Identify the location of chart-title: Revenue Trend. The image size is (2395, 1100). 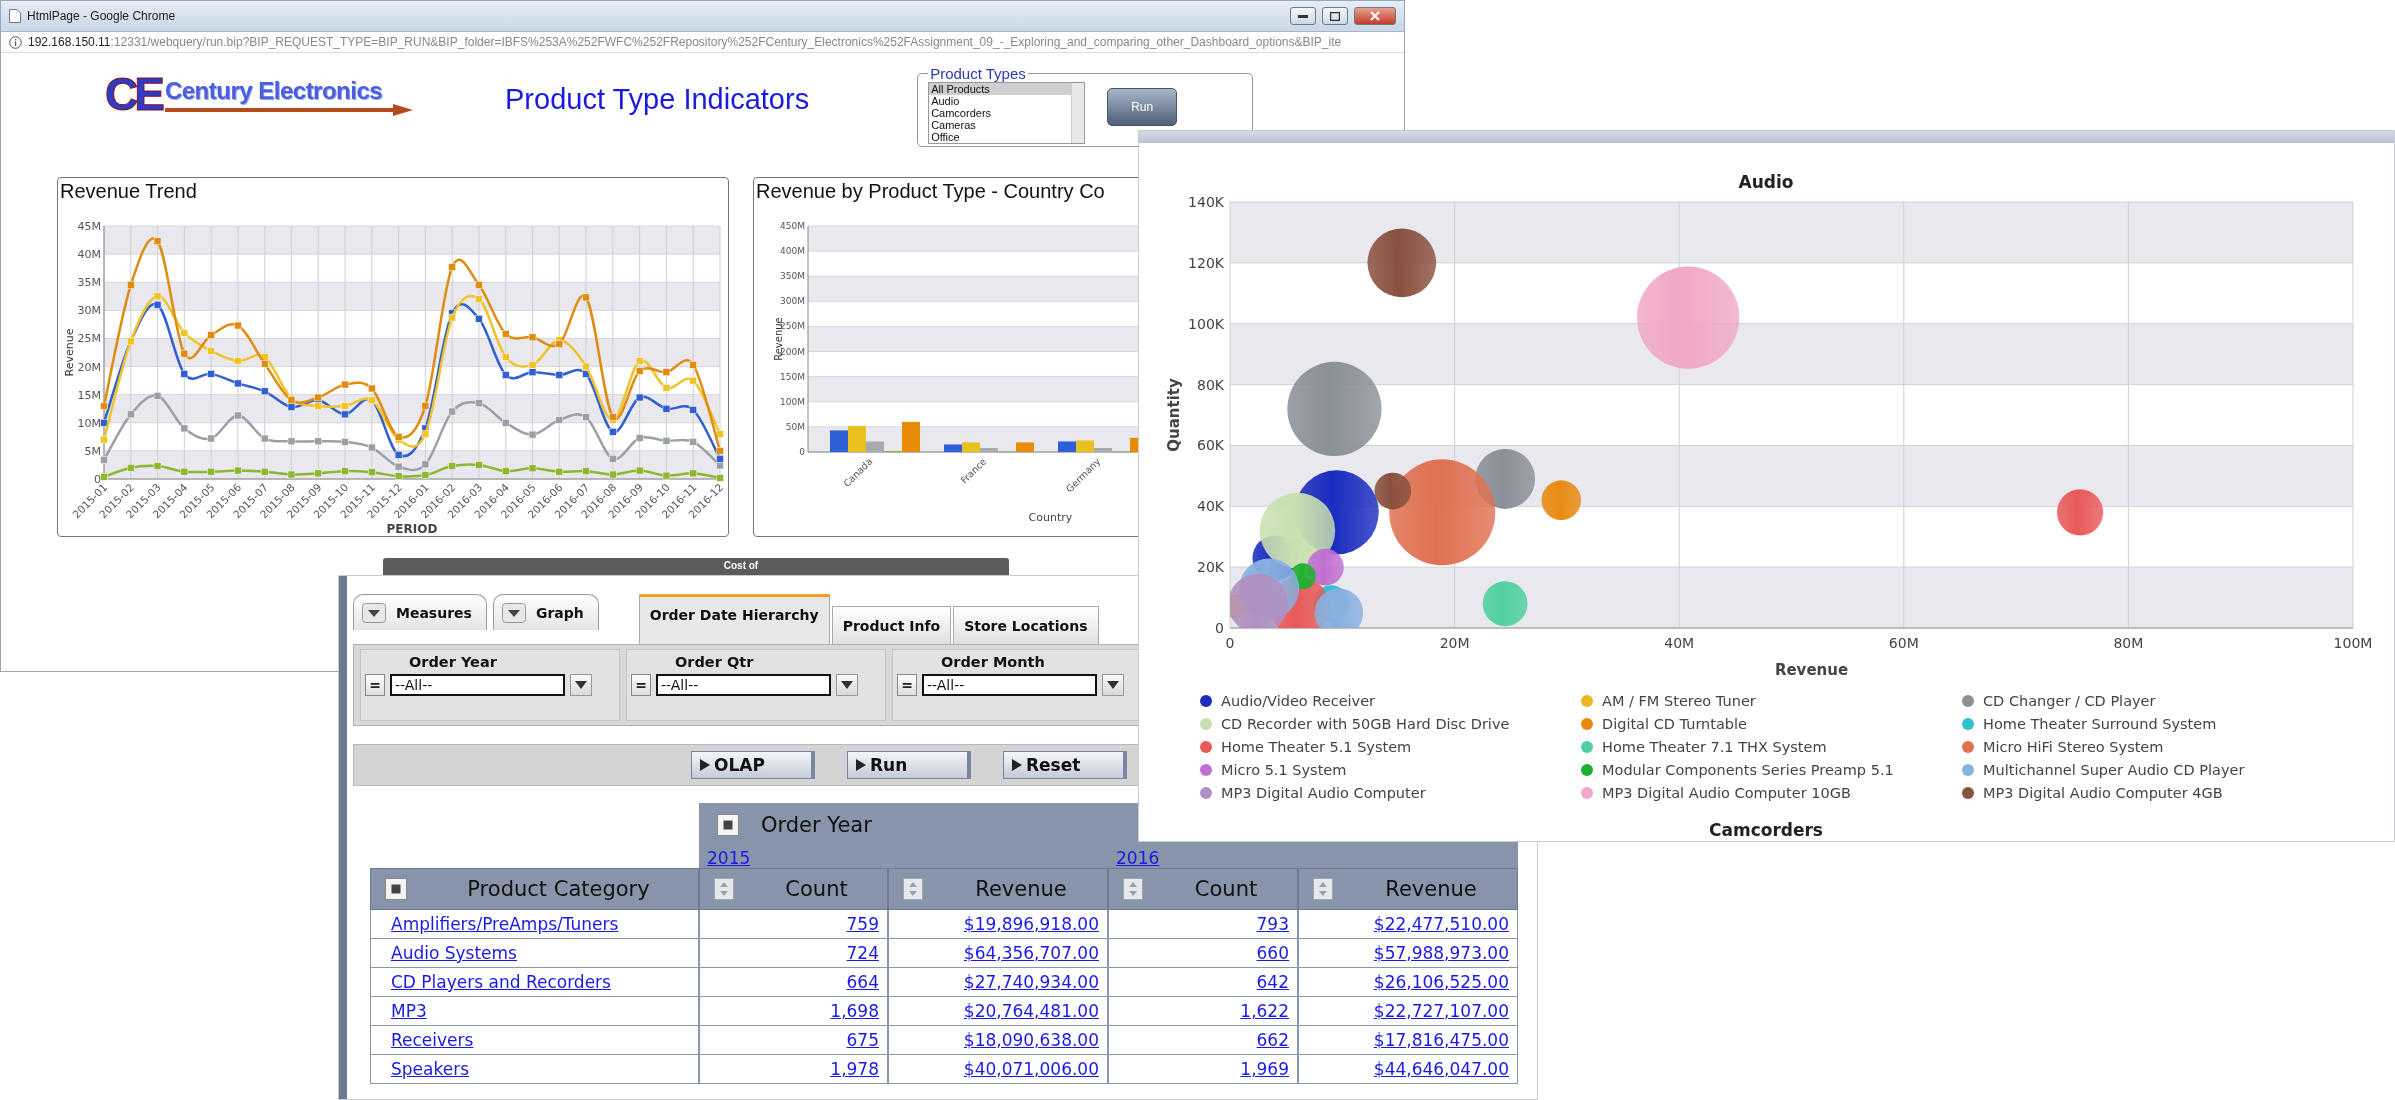
(128, 191).